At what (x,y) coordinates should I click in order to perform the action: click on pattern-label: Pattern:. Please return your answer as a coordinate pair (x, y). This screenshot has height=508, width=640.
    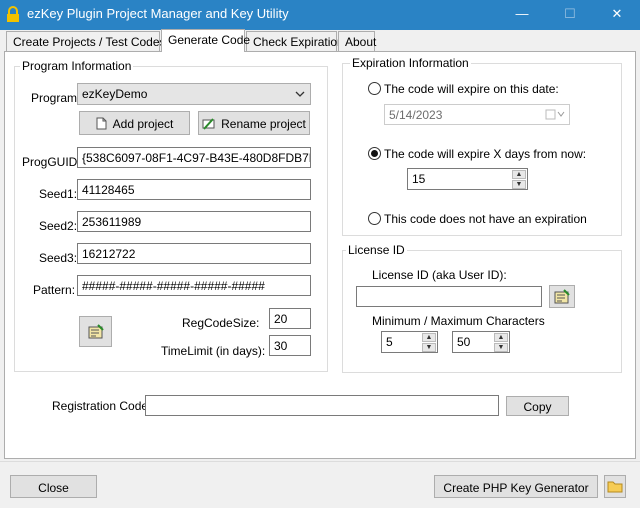
    Looking at the image, I should click on (54, 290).